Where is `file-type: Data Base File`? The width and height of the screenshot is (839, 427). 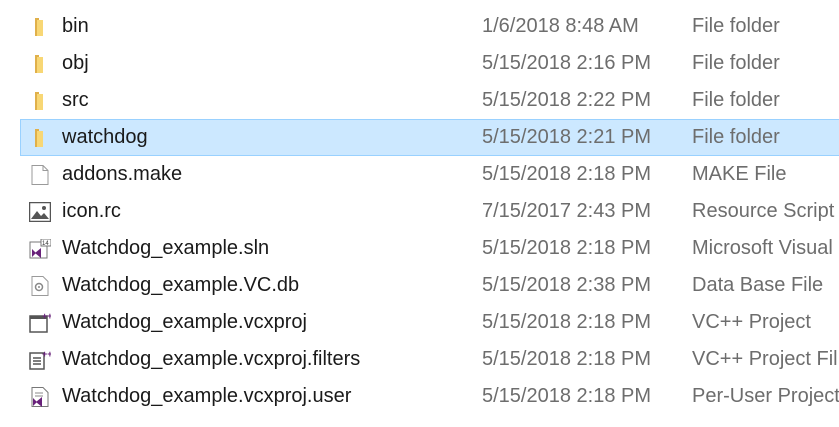 file-type: Data Base File is located at coordinates (758, 285).